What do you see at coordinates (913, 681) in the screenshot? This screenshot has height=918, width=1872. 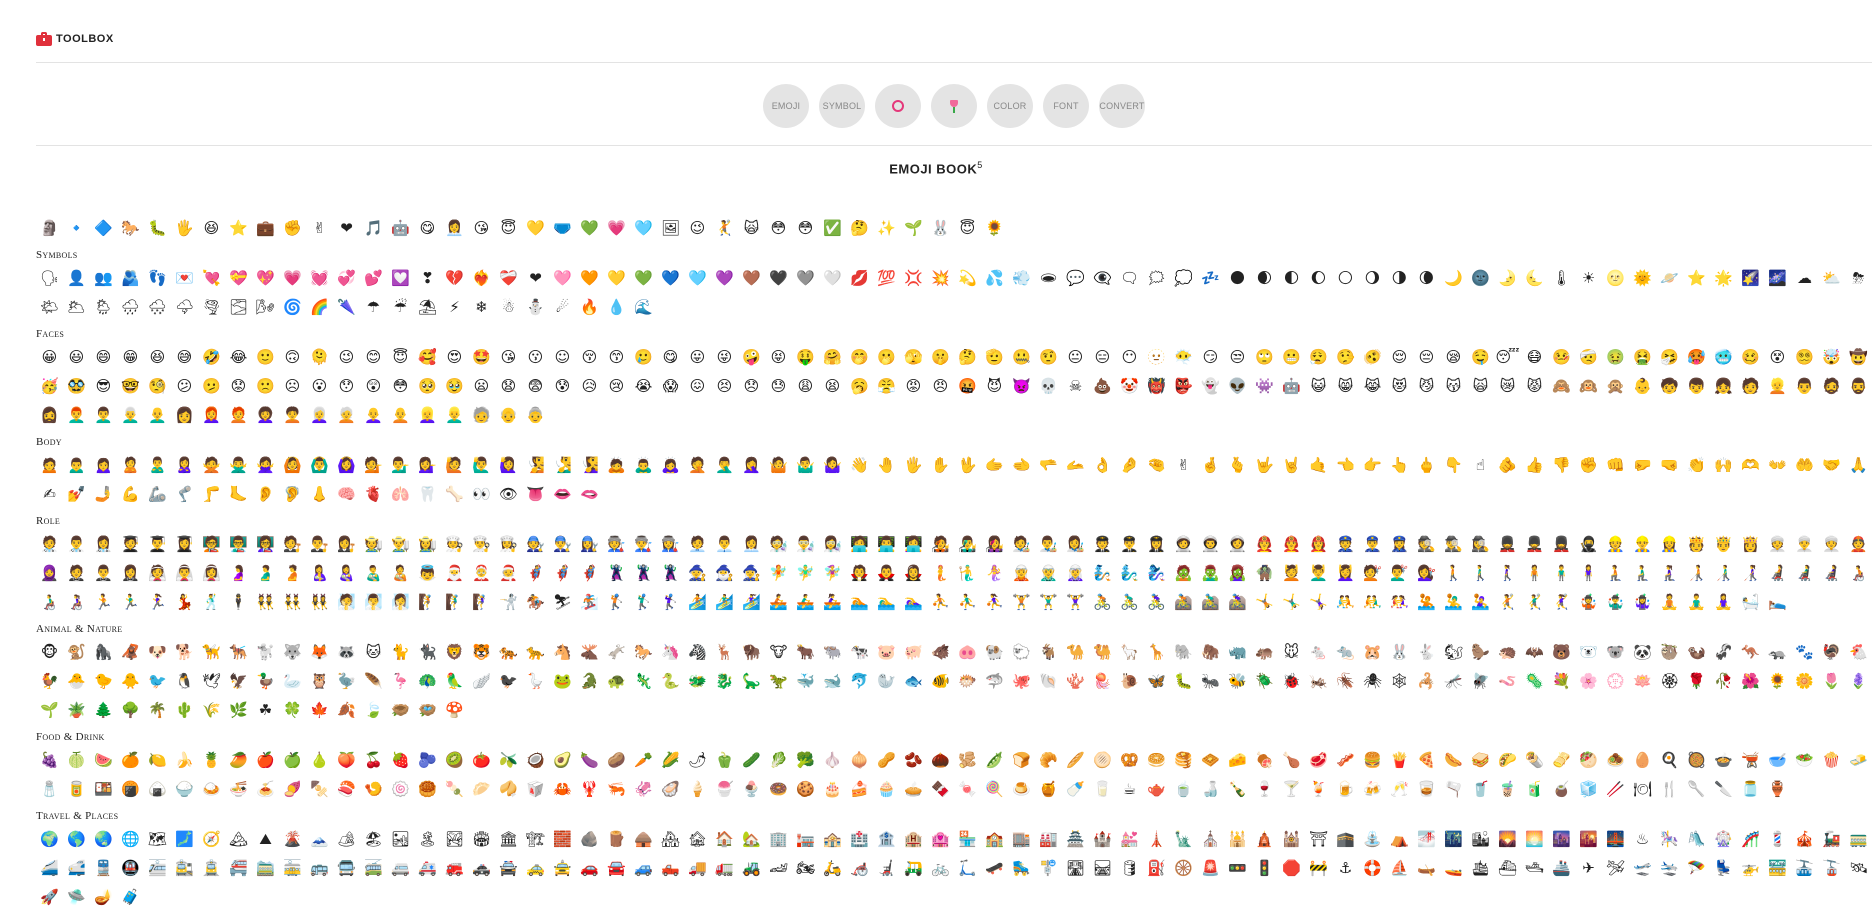 I see `emoji-item: 🐟` at bounding box center [913, 681].